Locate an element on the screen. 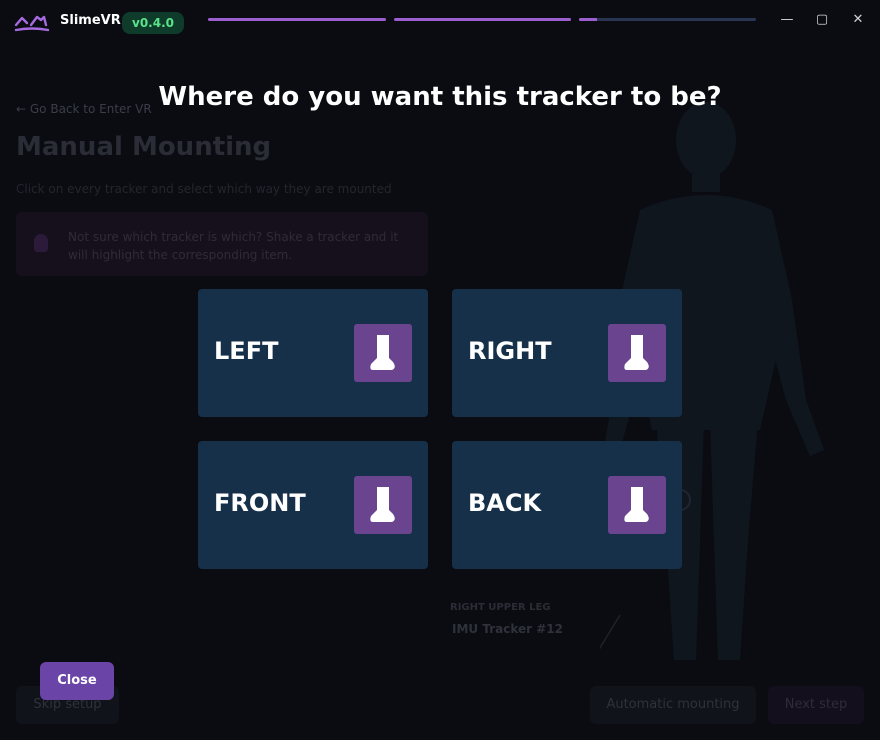  option-label: BACK is located at coordinates (505, 503).